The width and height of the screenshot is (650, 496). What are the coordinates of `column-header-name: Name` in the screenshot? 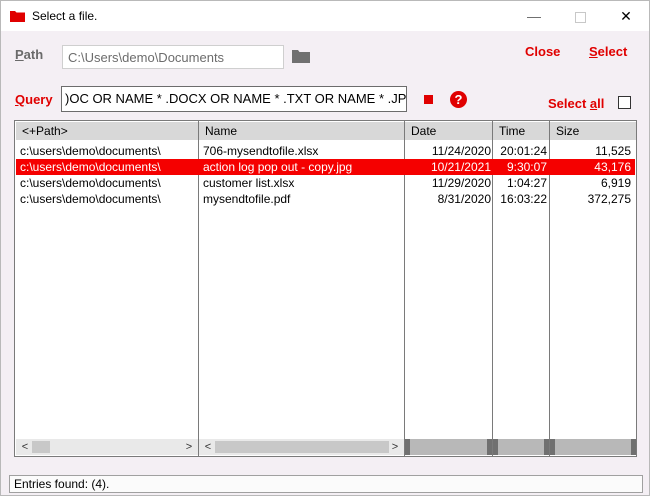 It's located at (302, 131).